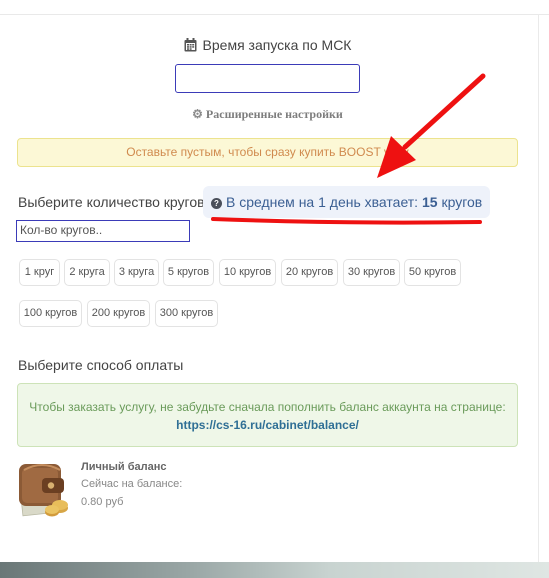 This screenshot has width=549, height=578. What do you see at coordinates (247, 272) in the screenshot?
I see `preset-10-rounds-button: 10 кругов` at bounding box center [247, 272].